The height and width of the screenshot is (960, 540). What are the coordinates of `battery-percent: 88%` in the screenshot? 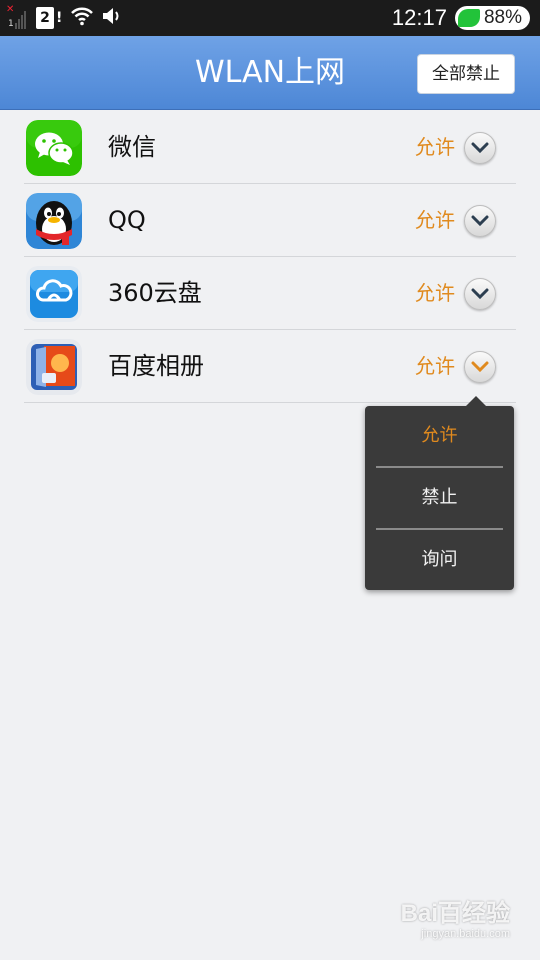 It's located at (502, 17).